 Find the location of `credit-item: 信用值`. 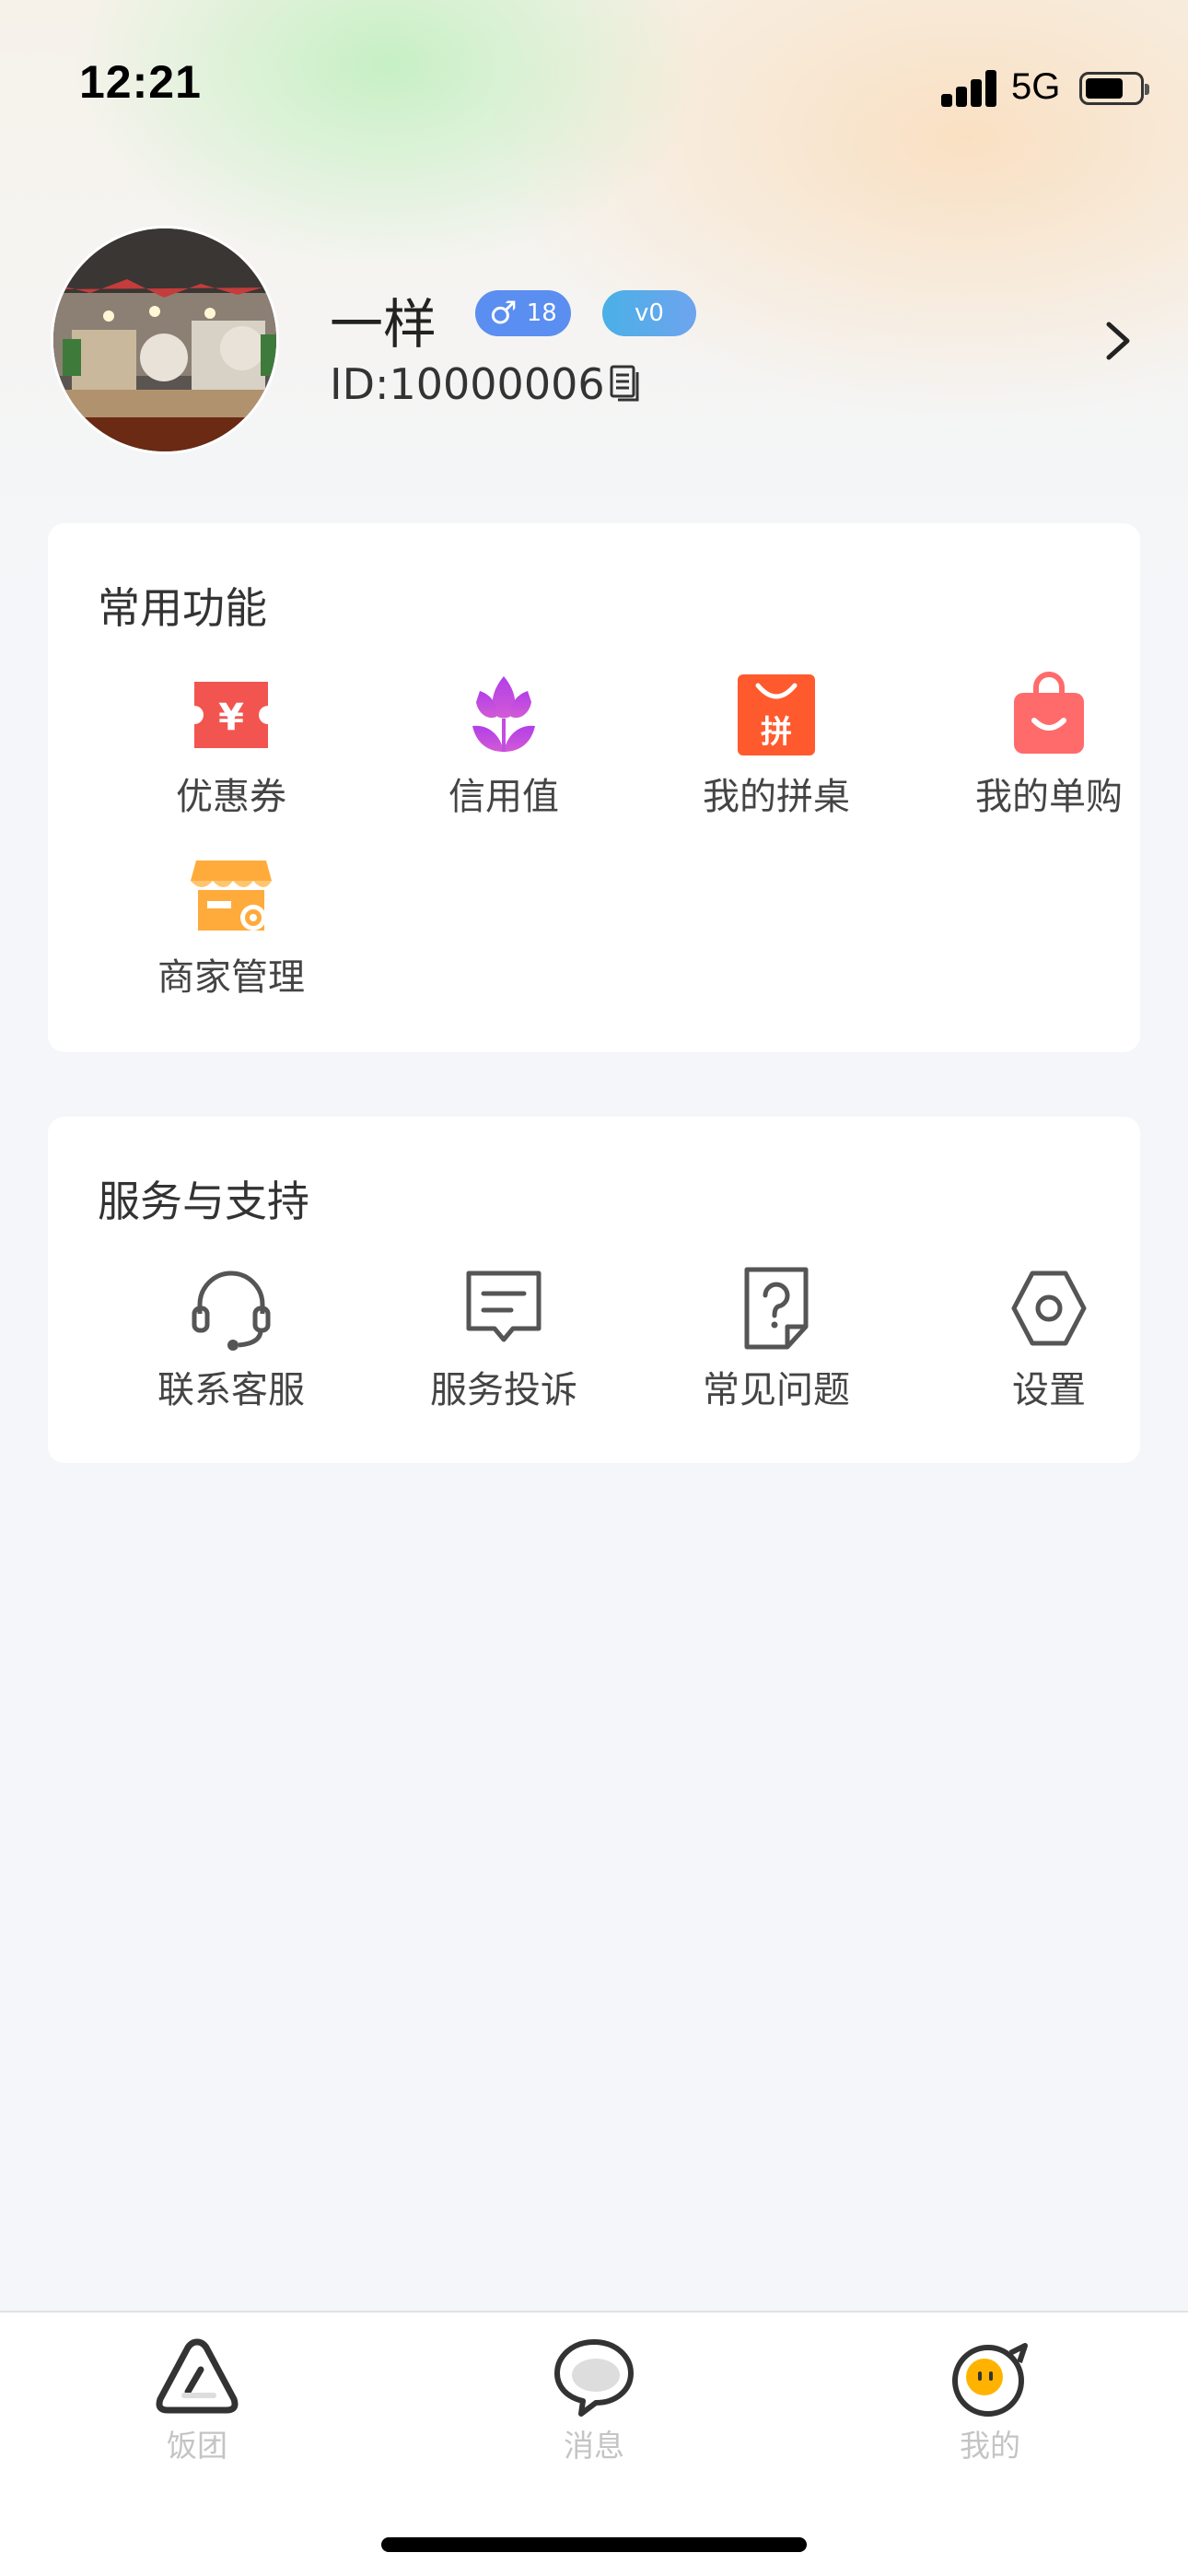

credit-item: 信用值 is located at coordinates (504, 745).